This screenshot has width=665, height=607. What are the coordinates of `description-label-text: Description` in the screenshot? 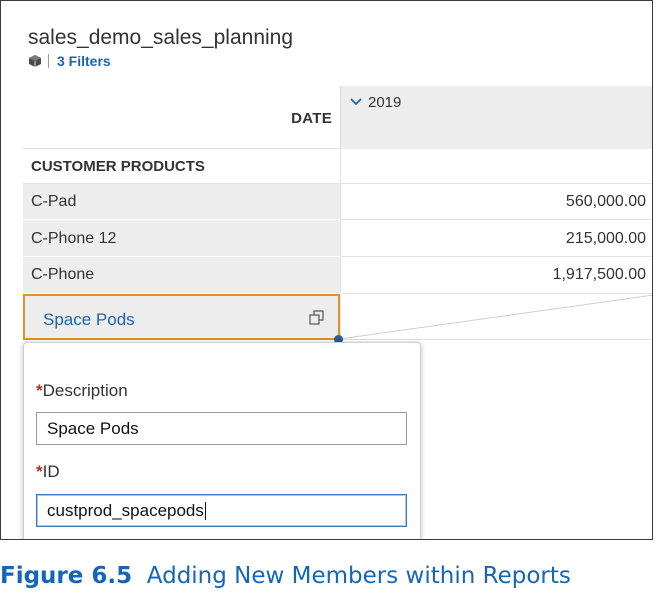 It's located at (85, 390).